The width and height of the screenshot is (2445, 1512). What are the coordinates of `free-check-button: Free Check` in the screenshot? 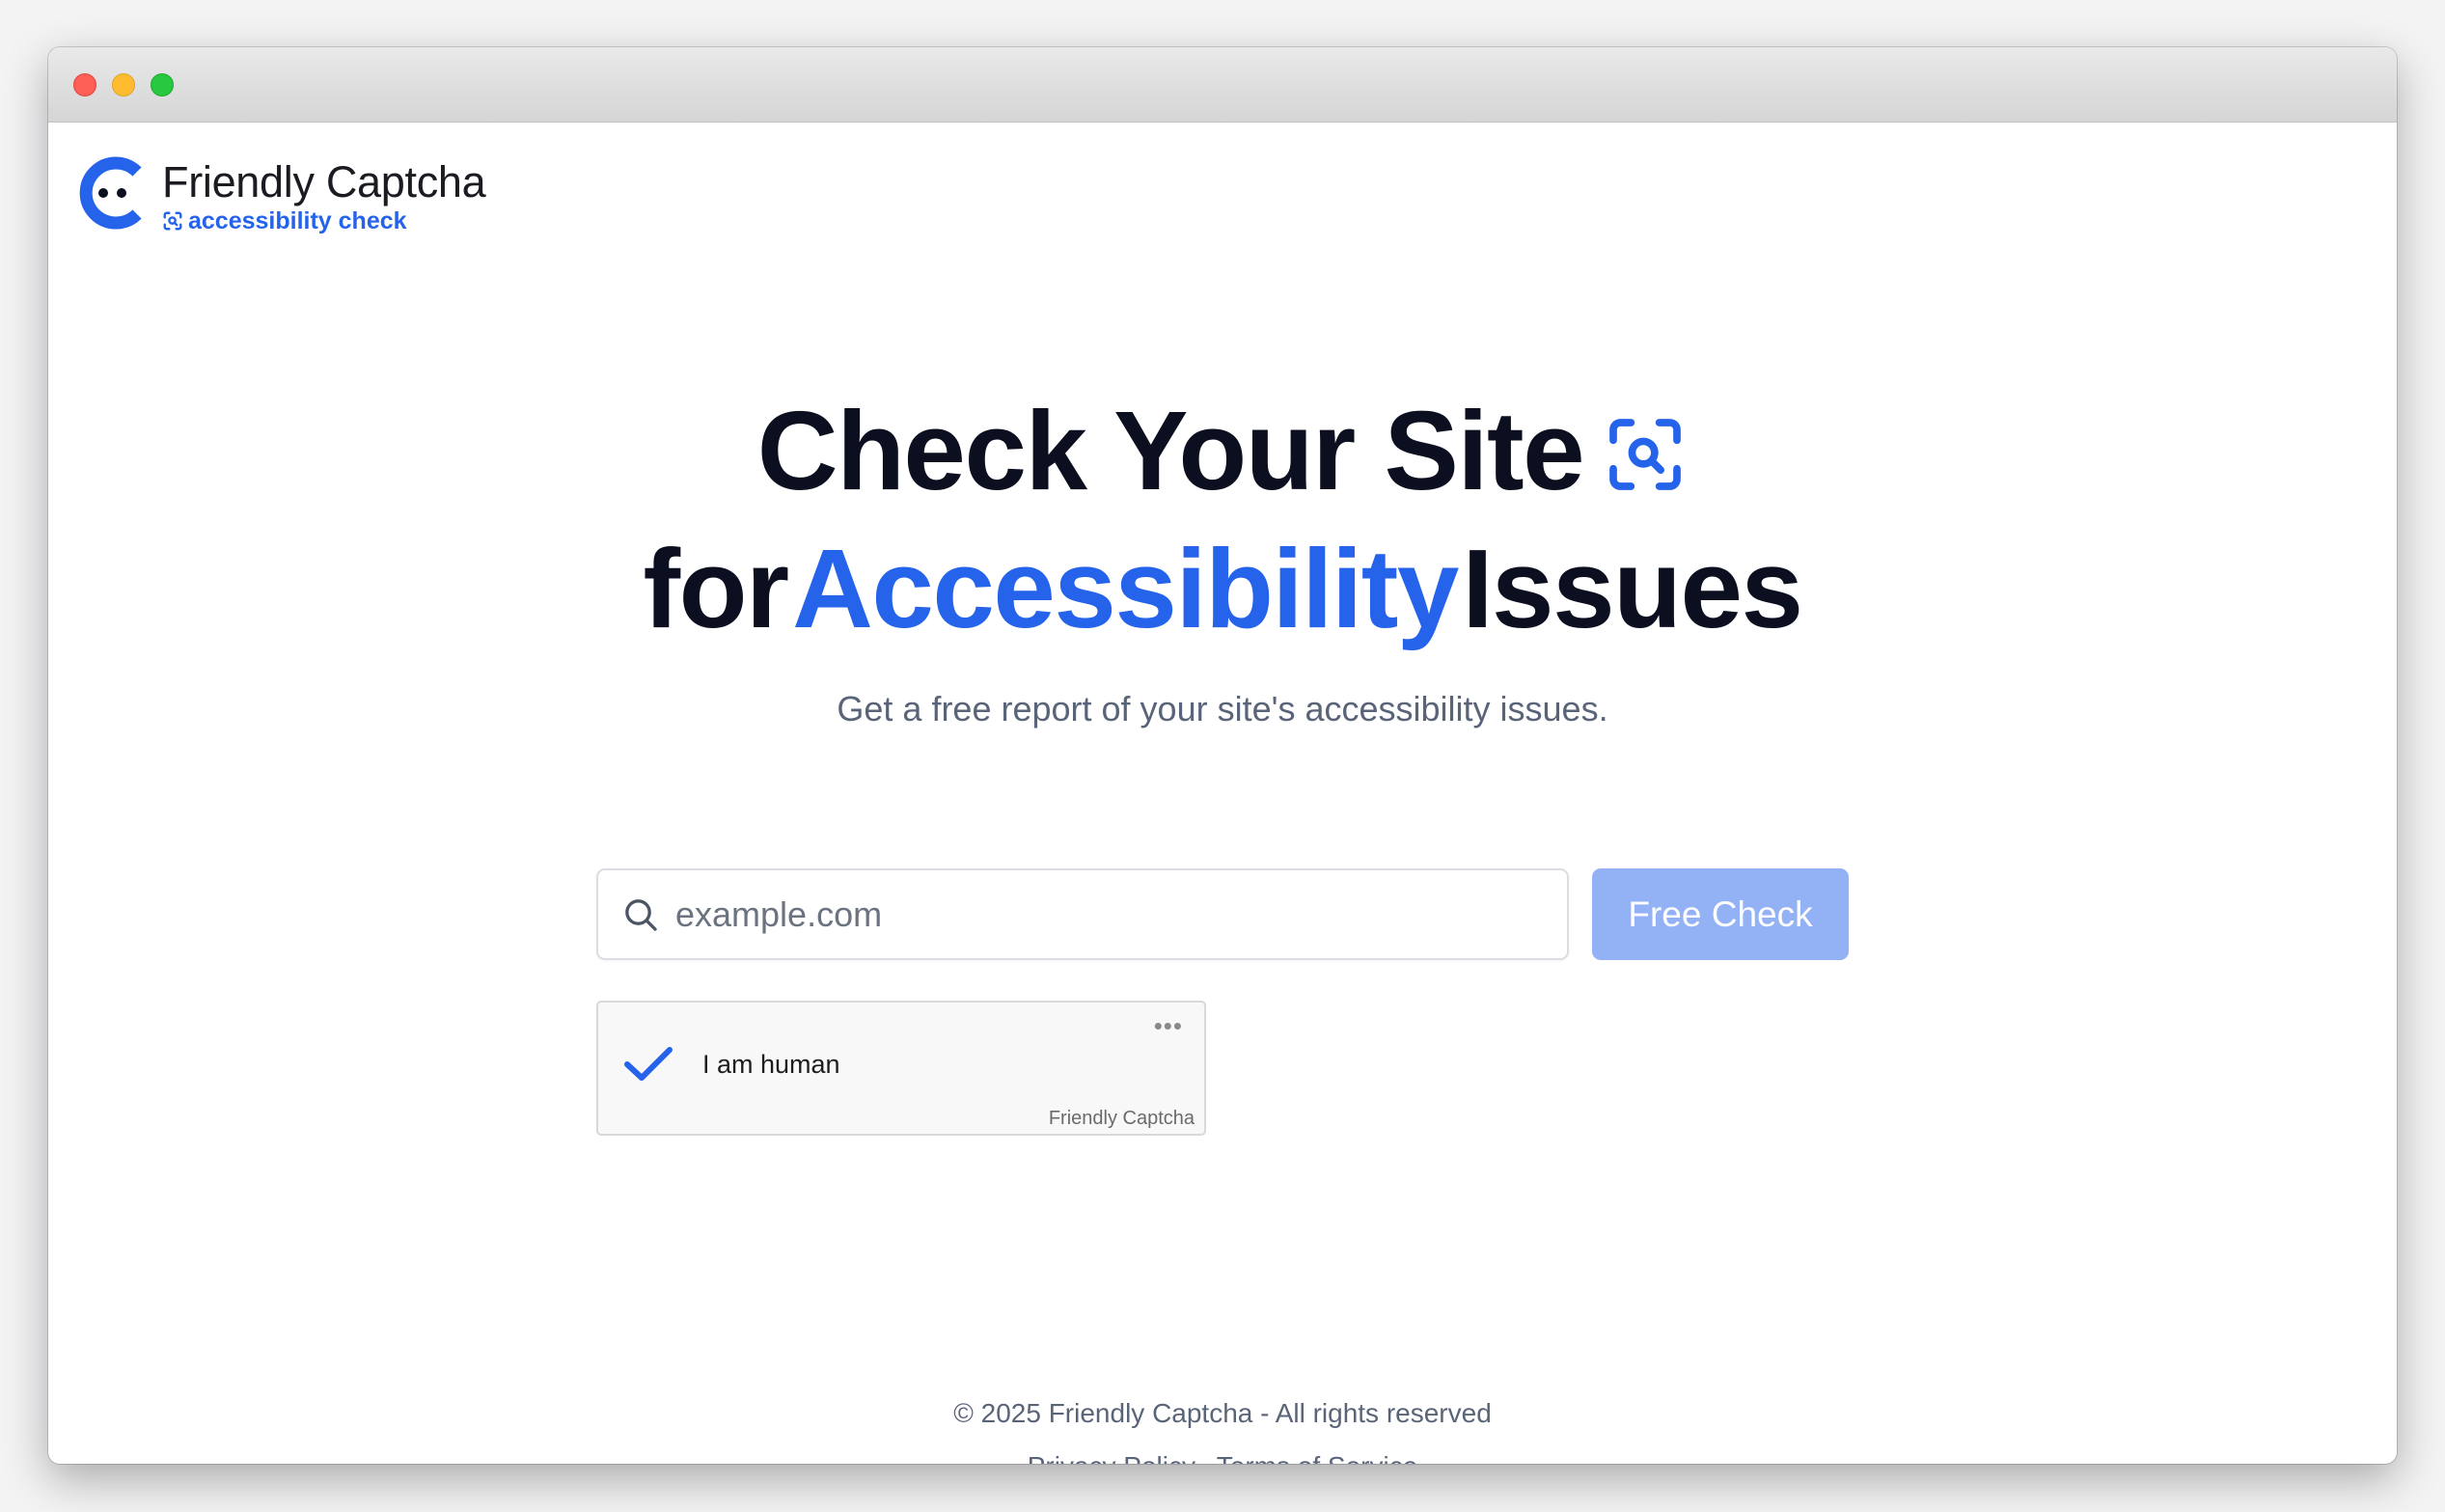 It's located at (1720, 914).